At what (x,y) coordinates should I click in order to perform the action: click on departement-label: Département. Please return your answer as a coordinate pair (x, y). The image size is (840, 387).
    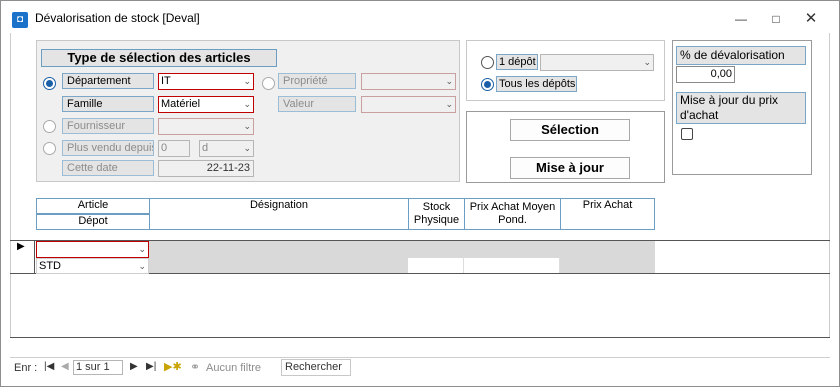
    Looking at the image, I should click on (108, 81).